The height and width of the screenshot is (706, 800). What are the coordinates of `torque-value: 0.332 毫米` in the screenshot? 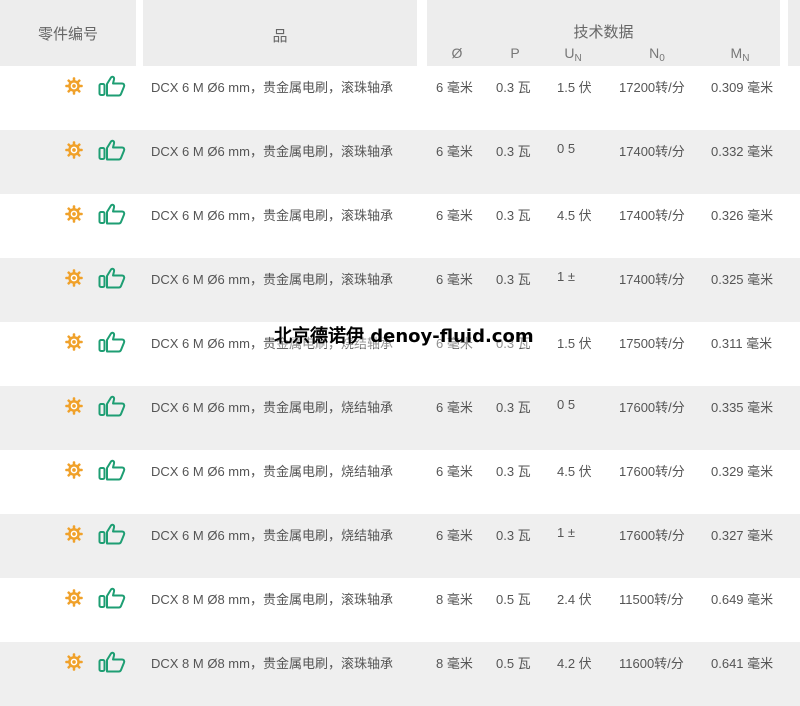 It's located at (742, 151).